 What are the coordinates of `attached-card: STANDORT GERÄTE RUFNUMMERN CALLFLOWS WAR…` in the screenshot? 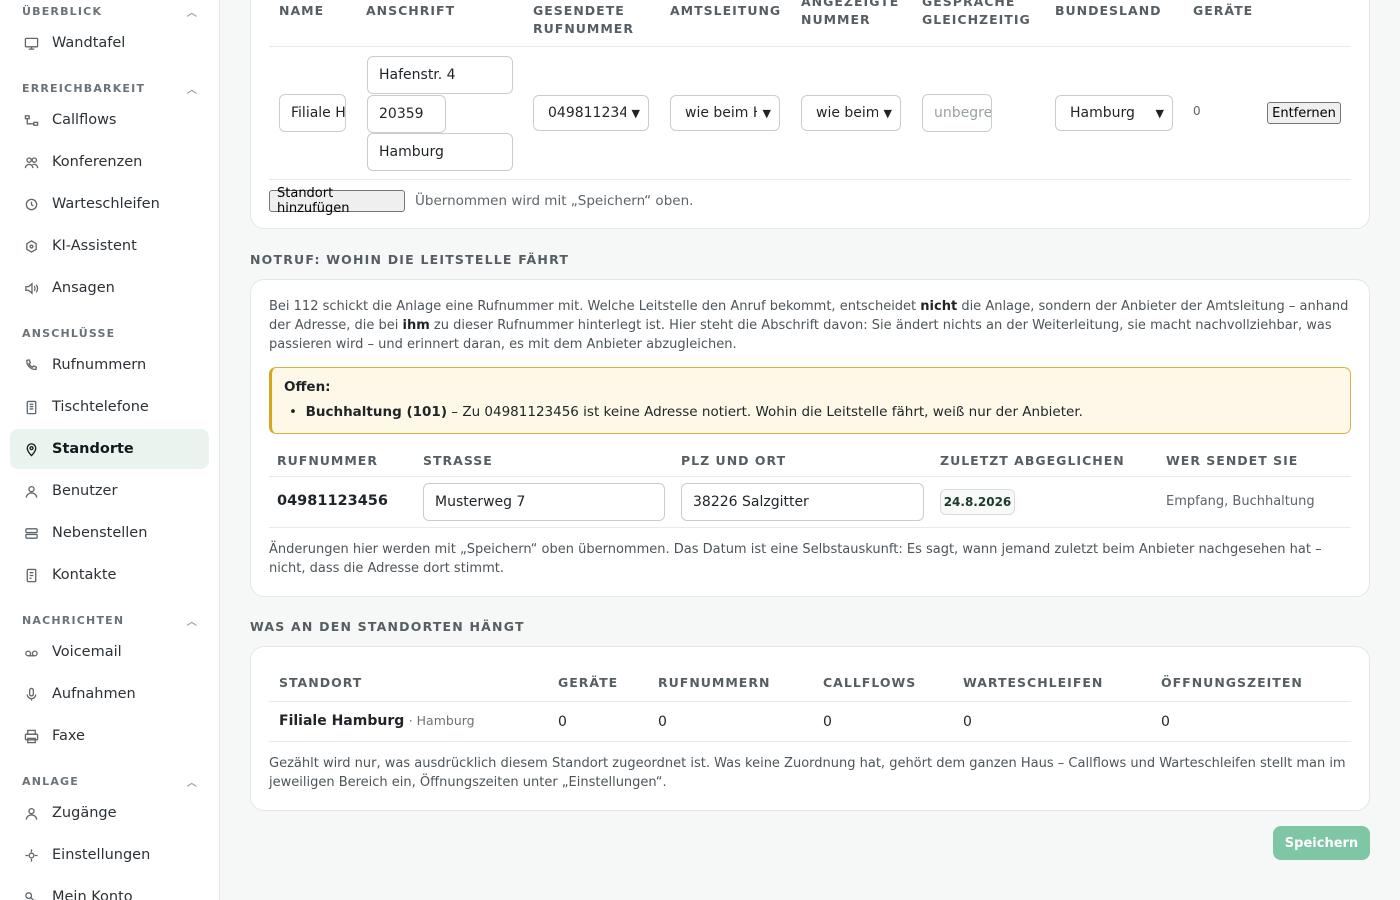 It's located at (810, 728).